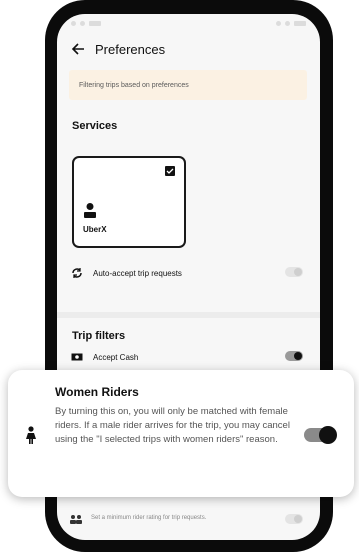  What do you see at coordinates (77, 273) in the screenshot?
I see `sync-icon` at bounding box center [77, 273].